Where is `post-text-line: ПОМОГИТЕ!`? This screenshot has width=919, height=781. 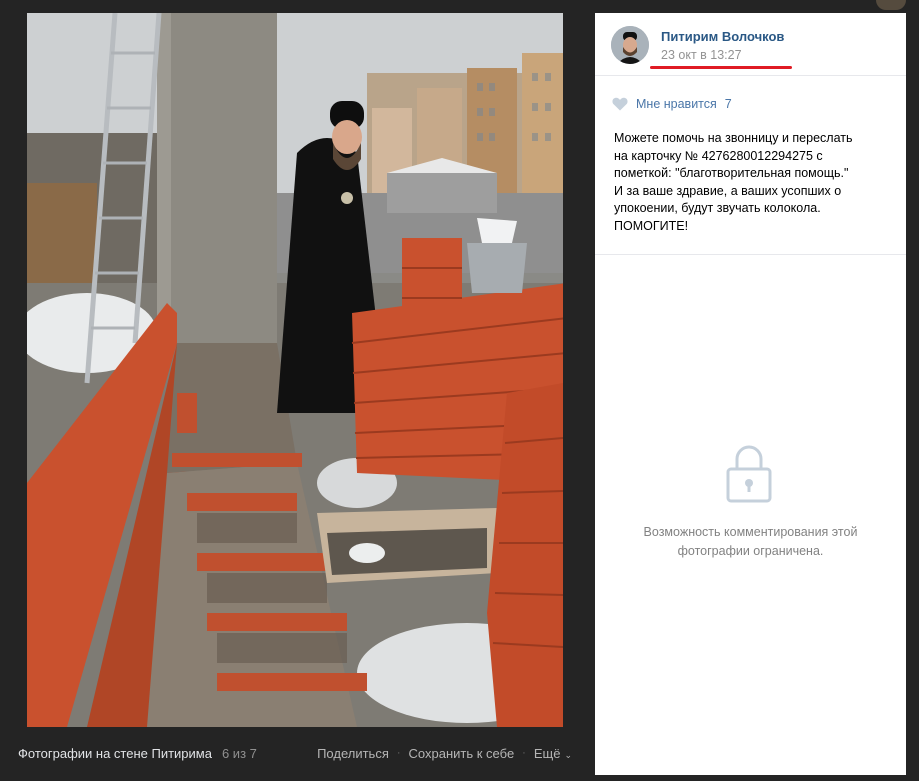 post-text-line: ПОМОГИТЕ! is located at coordinates (651, 225).